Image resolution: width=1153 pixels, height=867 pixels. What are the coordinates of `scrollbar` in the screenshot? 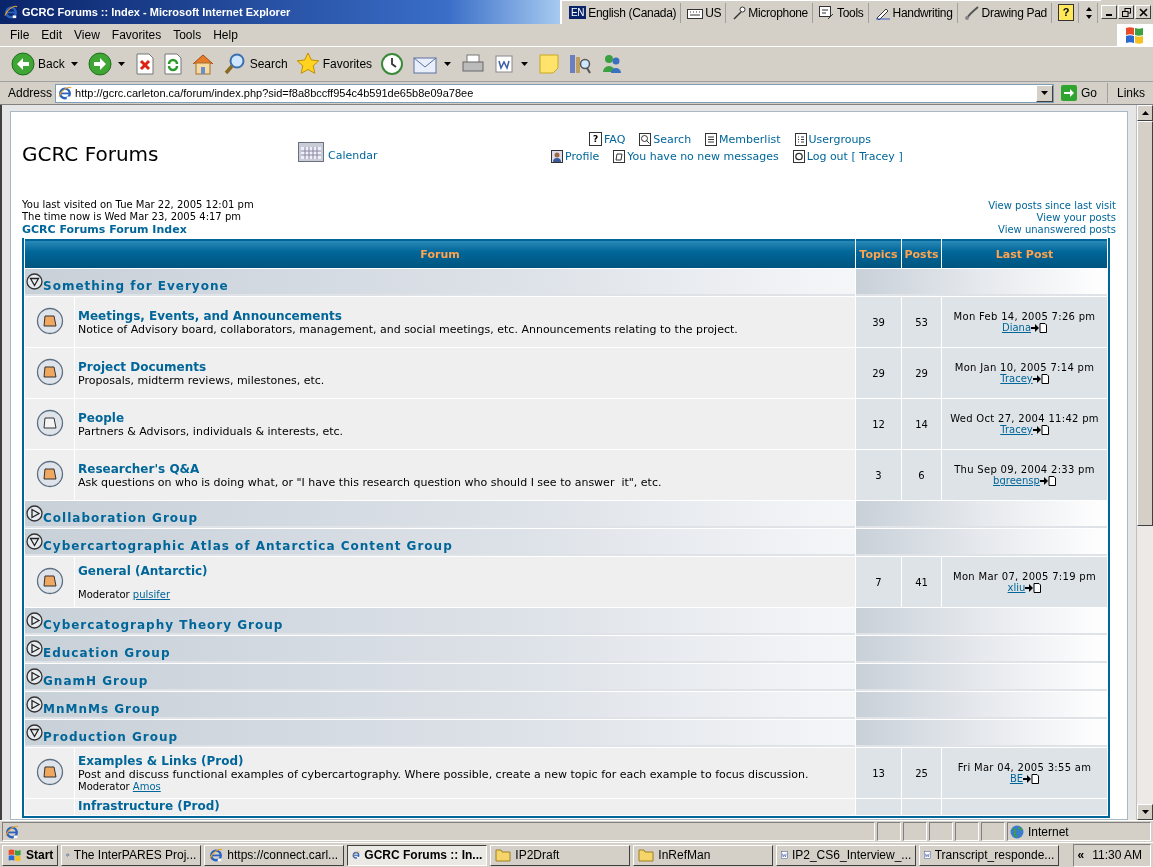 It's located at (1144, 462).